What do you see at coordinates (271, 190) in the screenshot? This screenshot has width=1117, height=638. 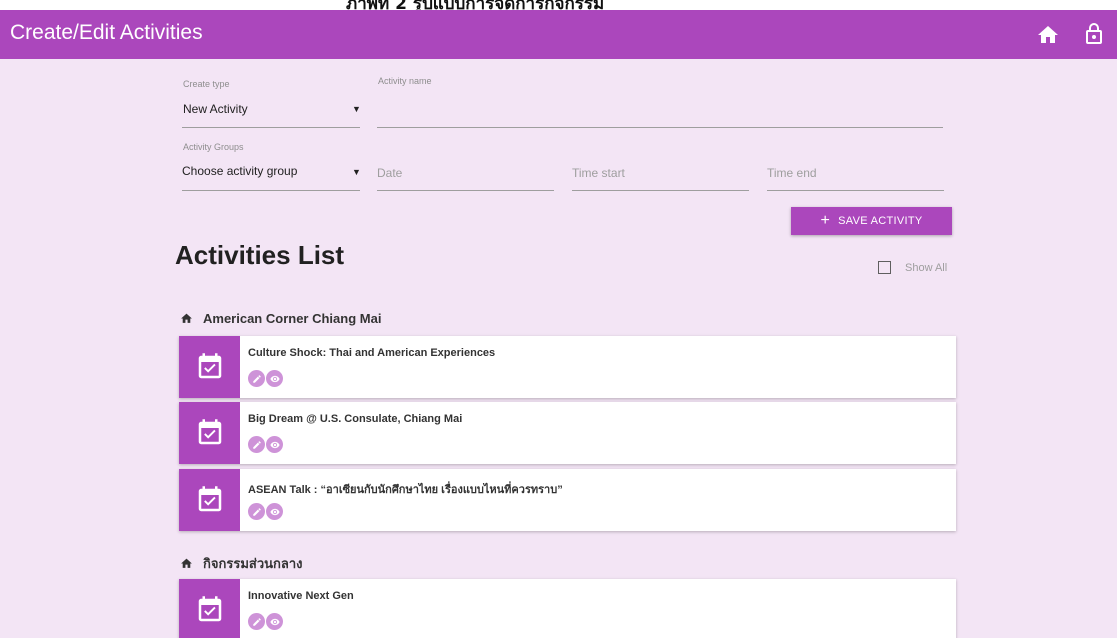 I see `activity-groups-underline` at bounding box center [271, 190].